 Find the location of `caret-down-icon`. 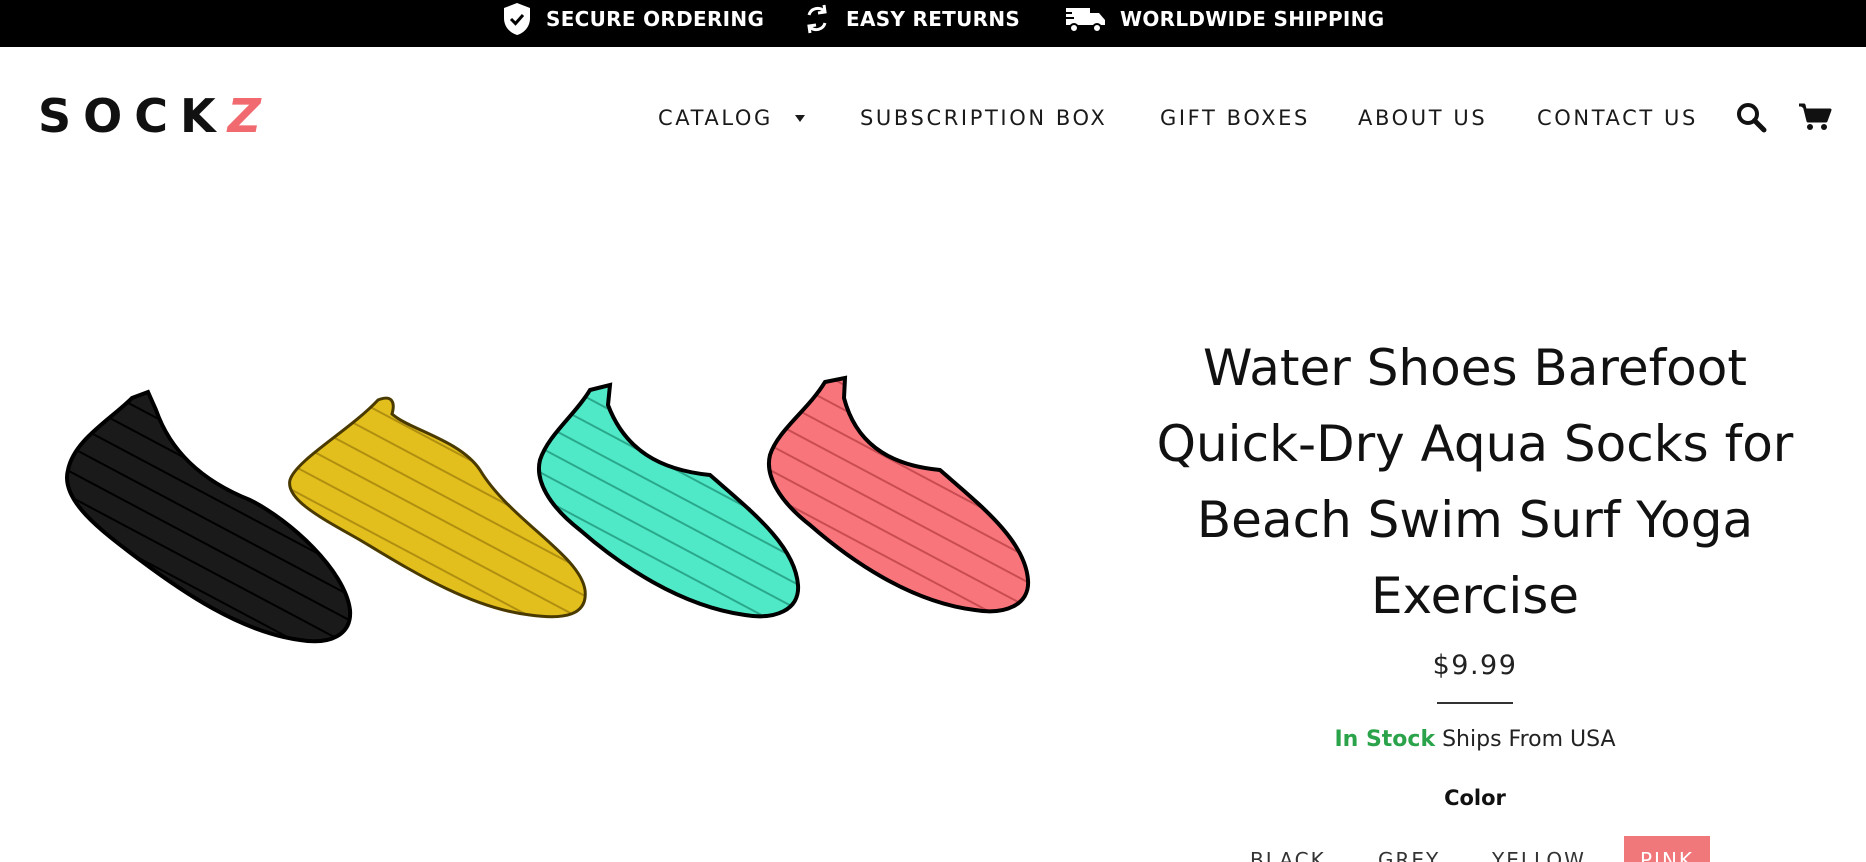

caret-down-icon is located at coordinates (799, 118).